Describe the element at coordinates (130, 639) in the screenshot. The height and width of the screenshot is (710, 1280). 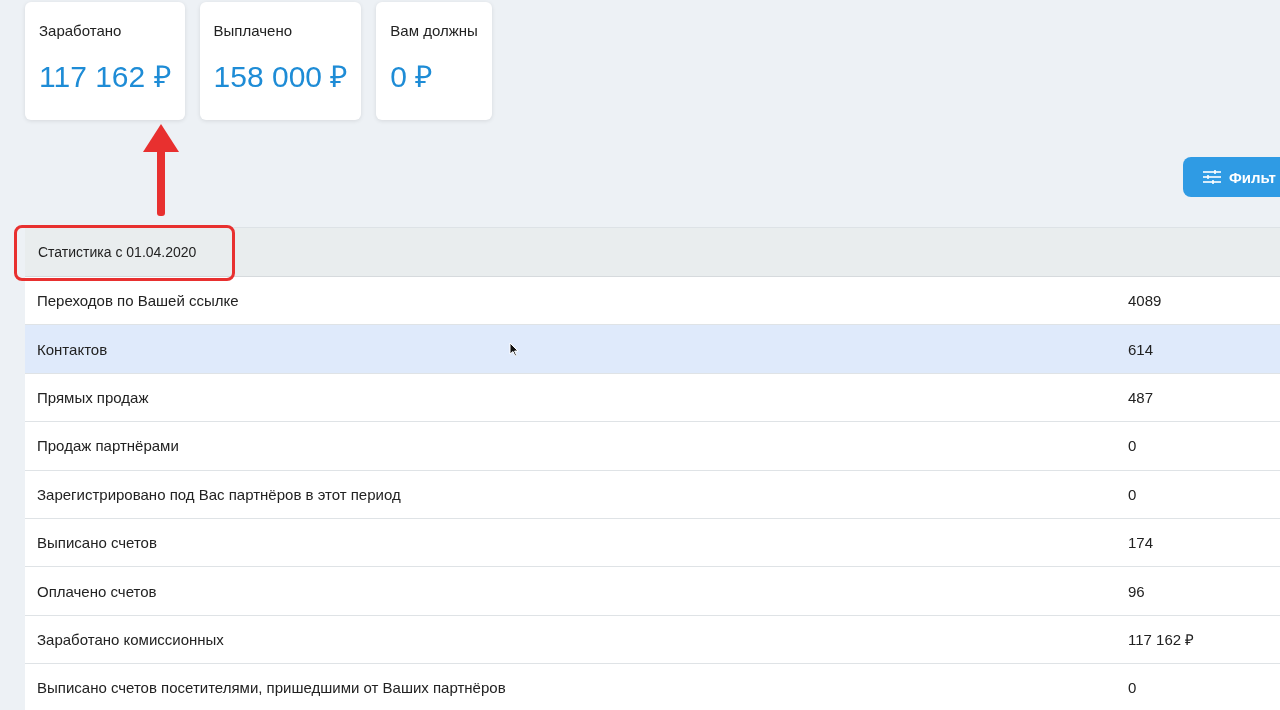
I see `row-label: Заработано комиссионных` at that location.